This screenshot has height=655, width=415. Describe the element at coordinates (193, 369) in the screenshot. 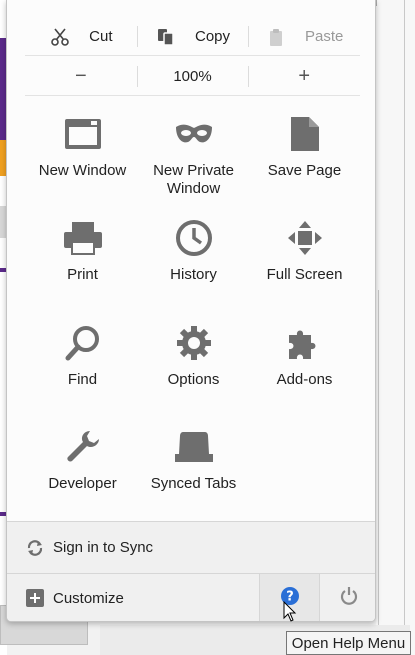

I see `options-button: Options` at that location.